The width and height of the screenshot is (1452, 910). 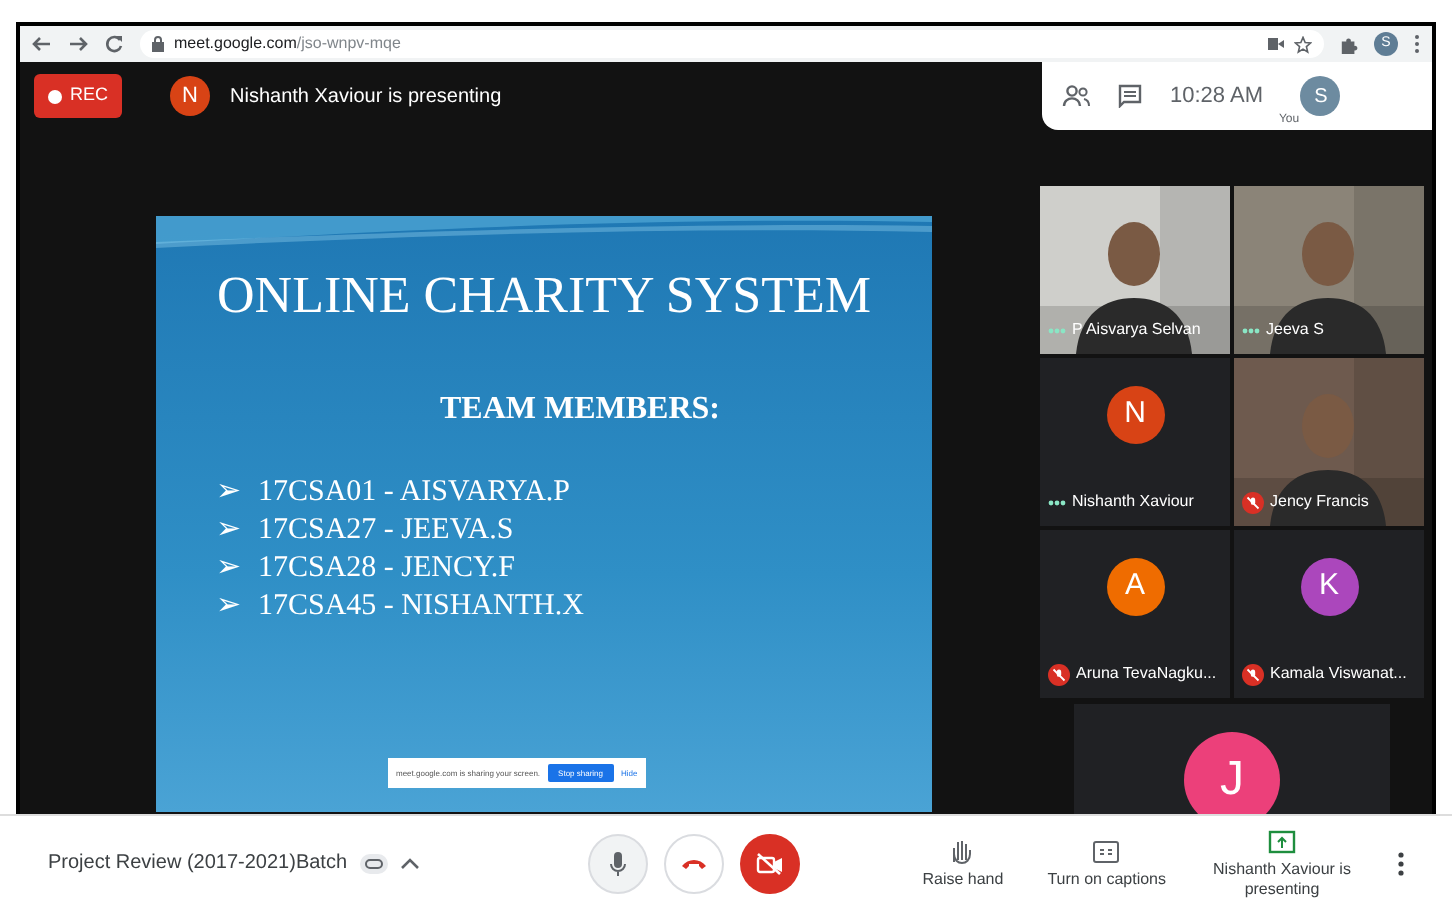 What do you see at coordinates (288, 44) in the screenshot?
I see `url-text: meet.google.com/jso-wnpv-mqe` at bounding box center [288, 44].